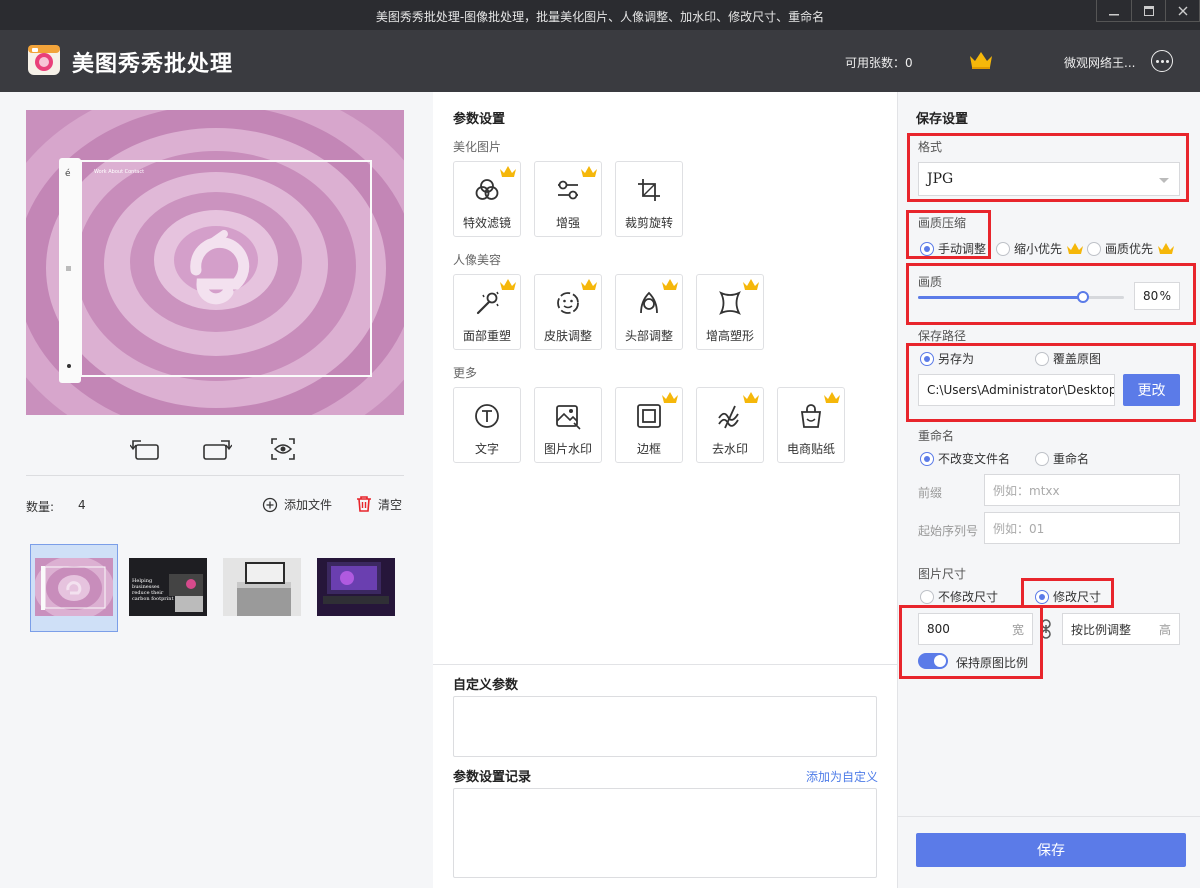 The image size is (1200, 888). What do you see at coordinates (1121, 629) in the screenshot?
I see `height-input: 按比例调整 高` at bounding box center [1121, 629].